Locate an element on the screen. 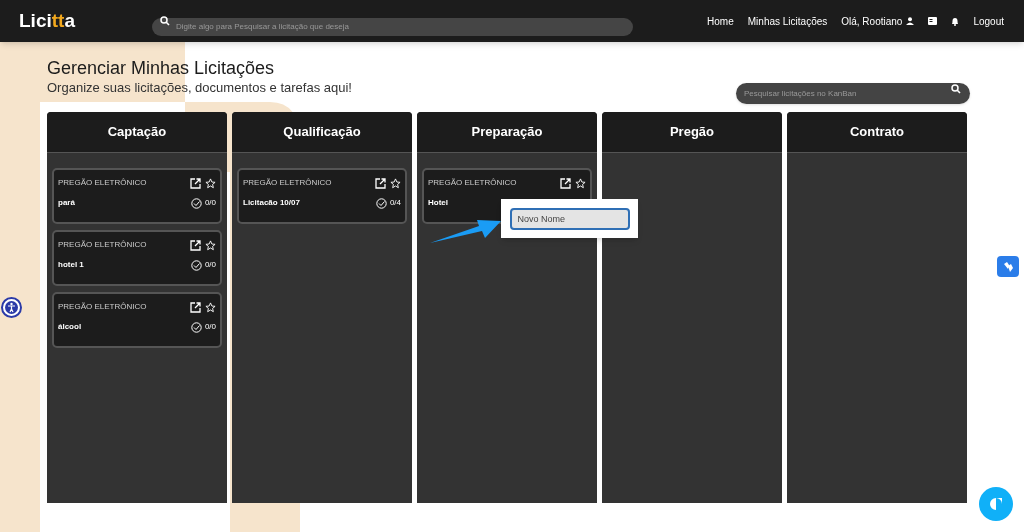  user-icon is located at coordinates (910, 21).